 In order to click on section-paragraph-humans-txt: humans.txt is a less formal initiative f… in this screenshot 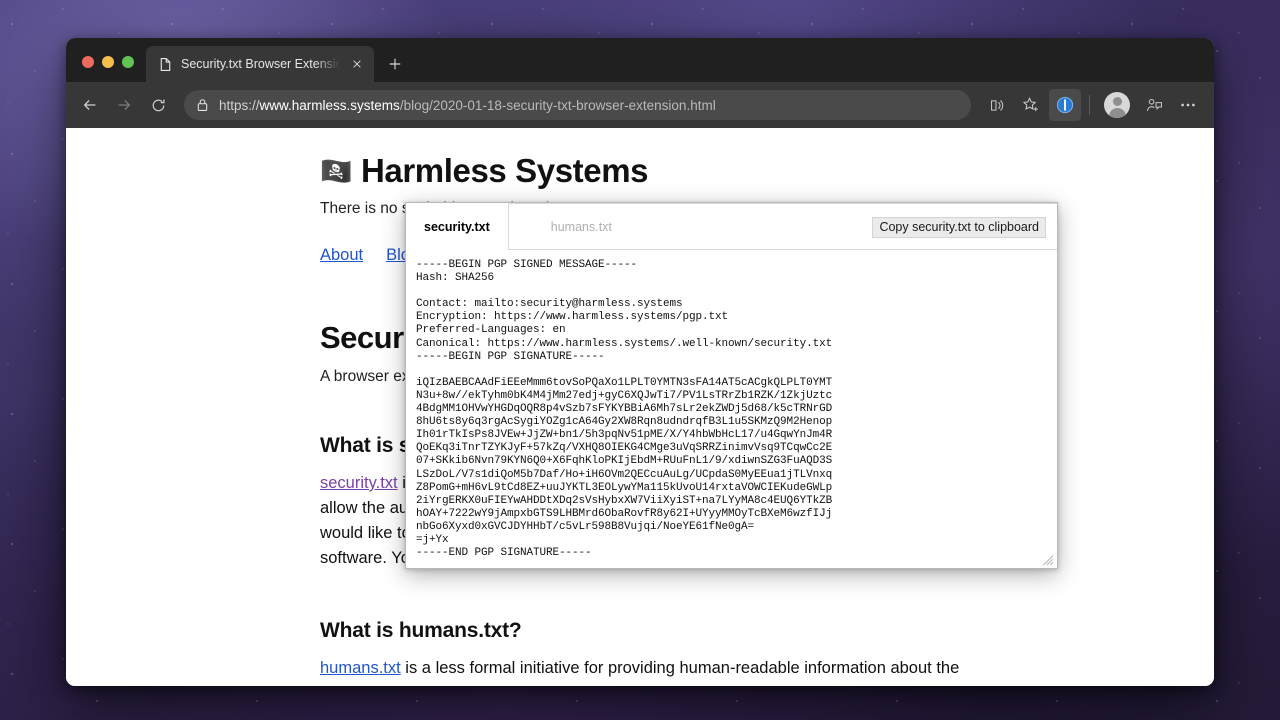, I will do `click(643, 671)`.